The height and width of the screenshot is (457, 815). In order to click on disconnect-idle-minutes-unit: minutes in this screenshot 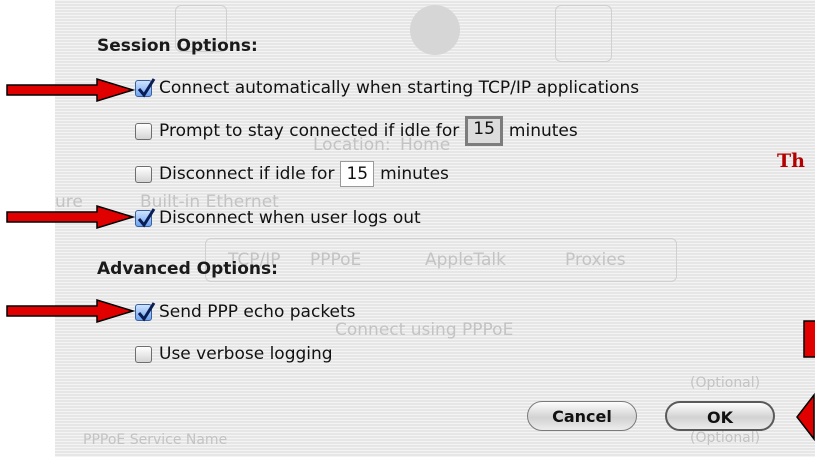, I will do `click(414, 174)`.